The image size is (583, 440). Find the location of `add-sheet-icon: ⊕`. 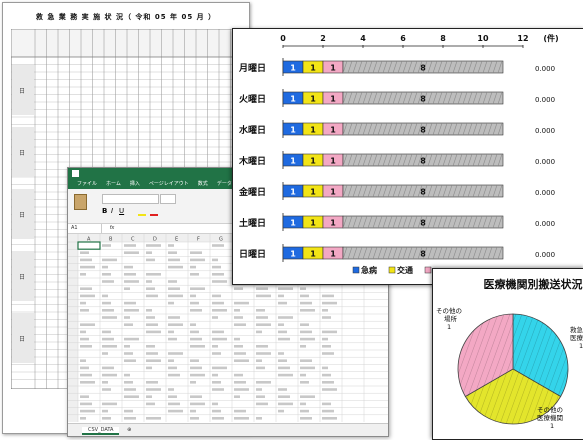

add-sheet-icon: ⊕ is located at coordinates (129, 430).